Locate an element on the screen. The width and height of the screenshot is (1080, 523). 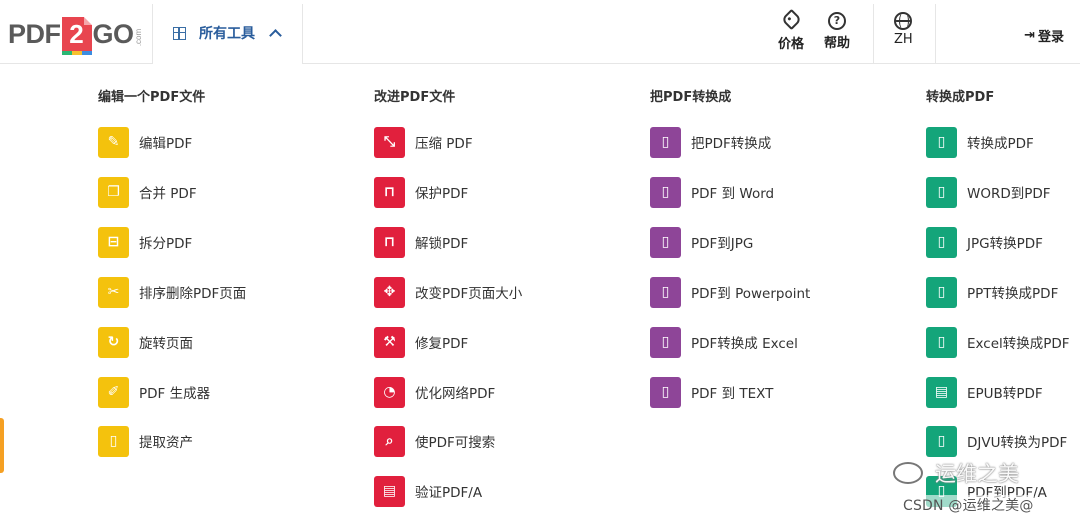
column-title: 把PDF转换成 is located at coordinates (691, 97).